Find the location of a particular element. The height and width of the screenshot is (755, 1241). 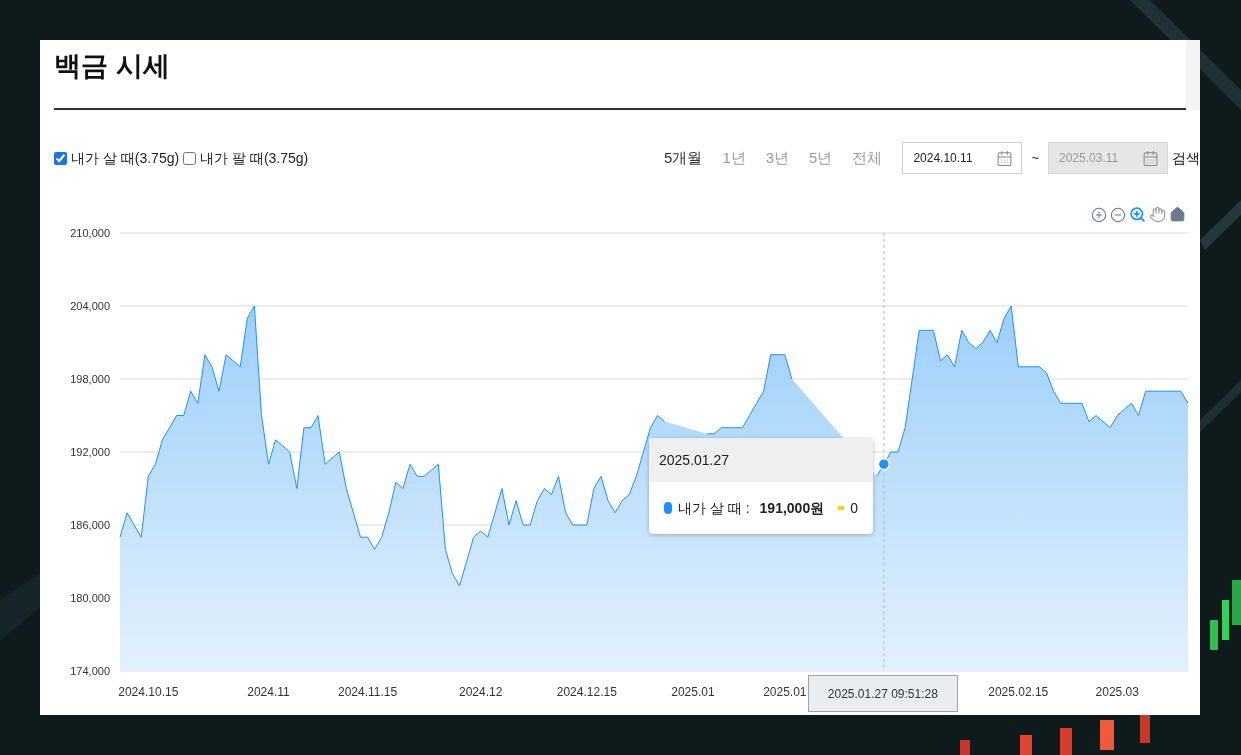

x-axis-label: 2024.11.15 is located at coordinates (367, 692).